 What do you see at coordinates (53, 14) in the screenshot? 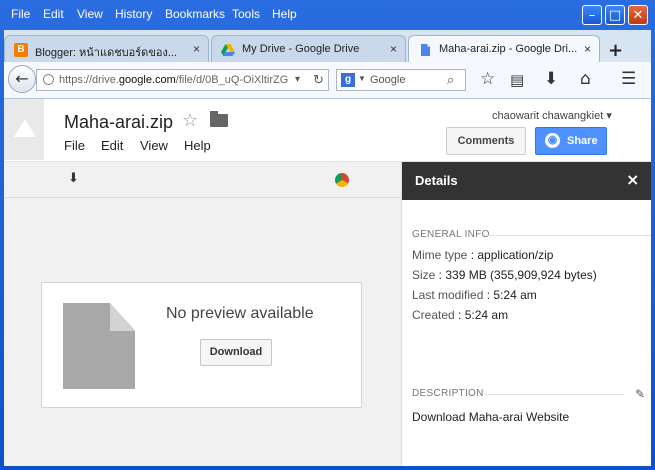
I see `menu-edit: Edit` at bounding box center [53, 14].